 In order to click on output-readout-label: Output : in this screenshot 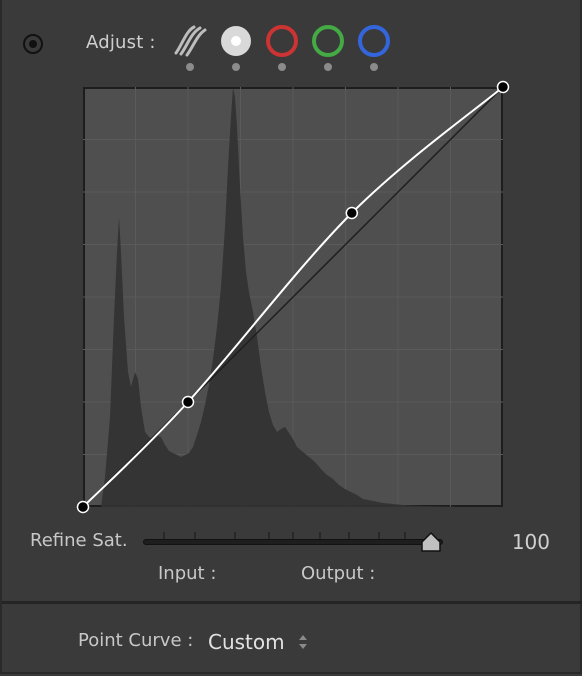, I will do `click(338, 573)`.